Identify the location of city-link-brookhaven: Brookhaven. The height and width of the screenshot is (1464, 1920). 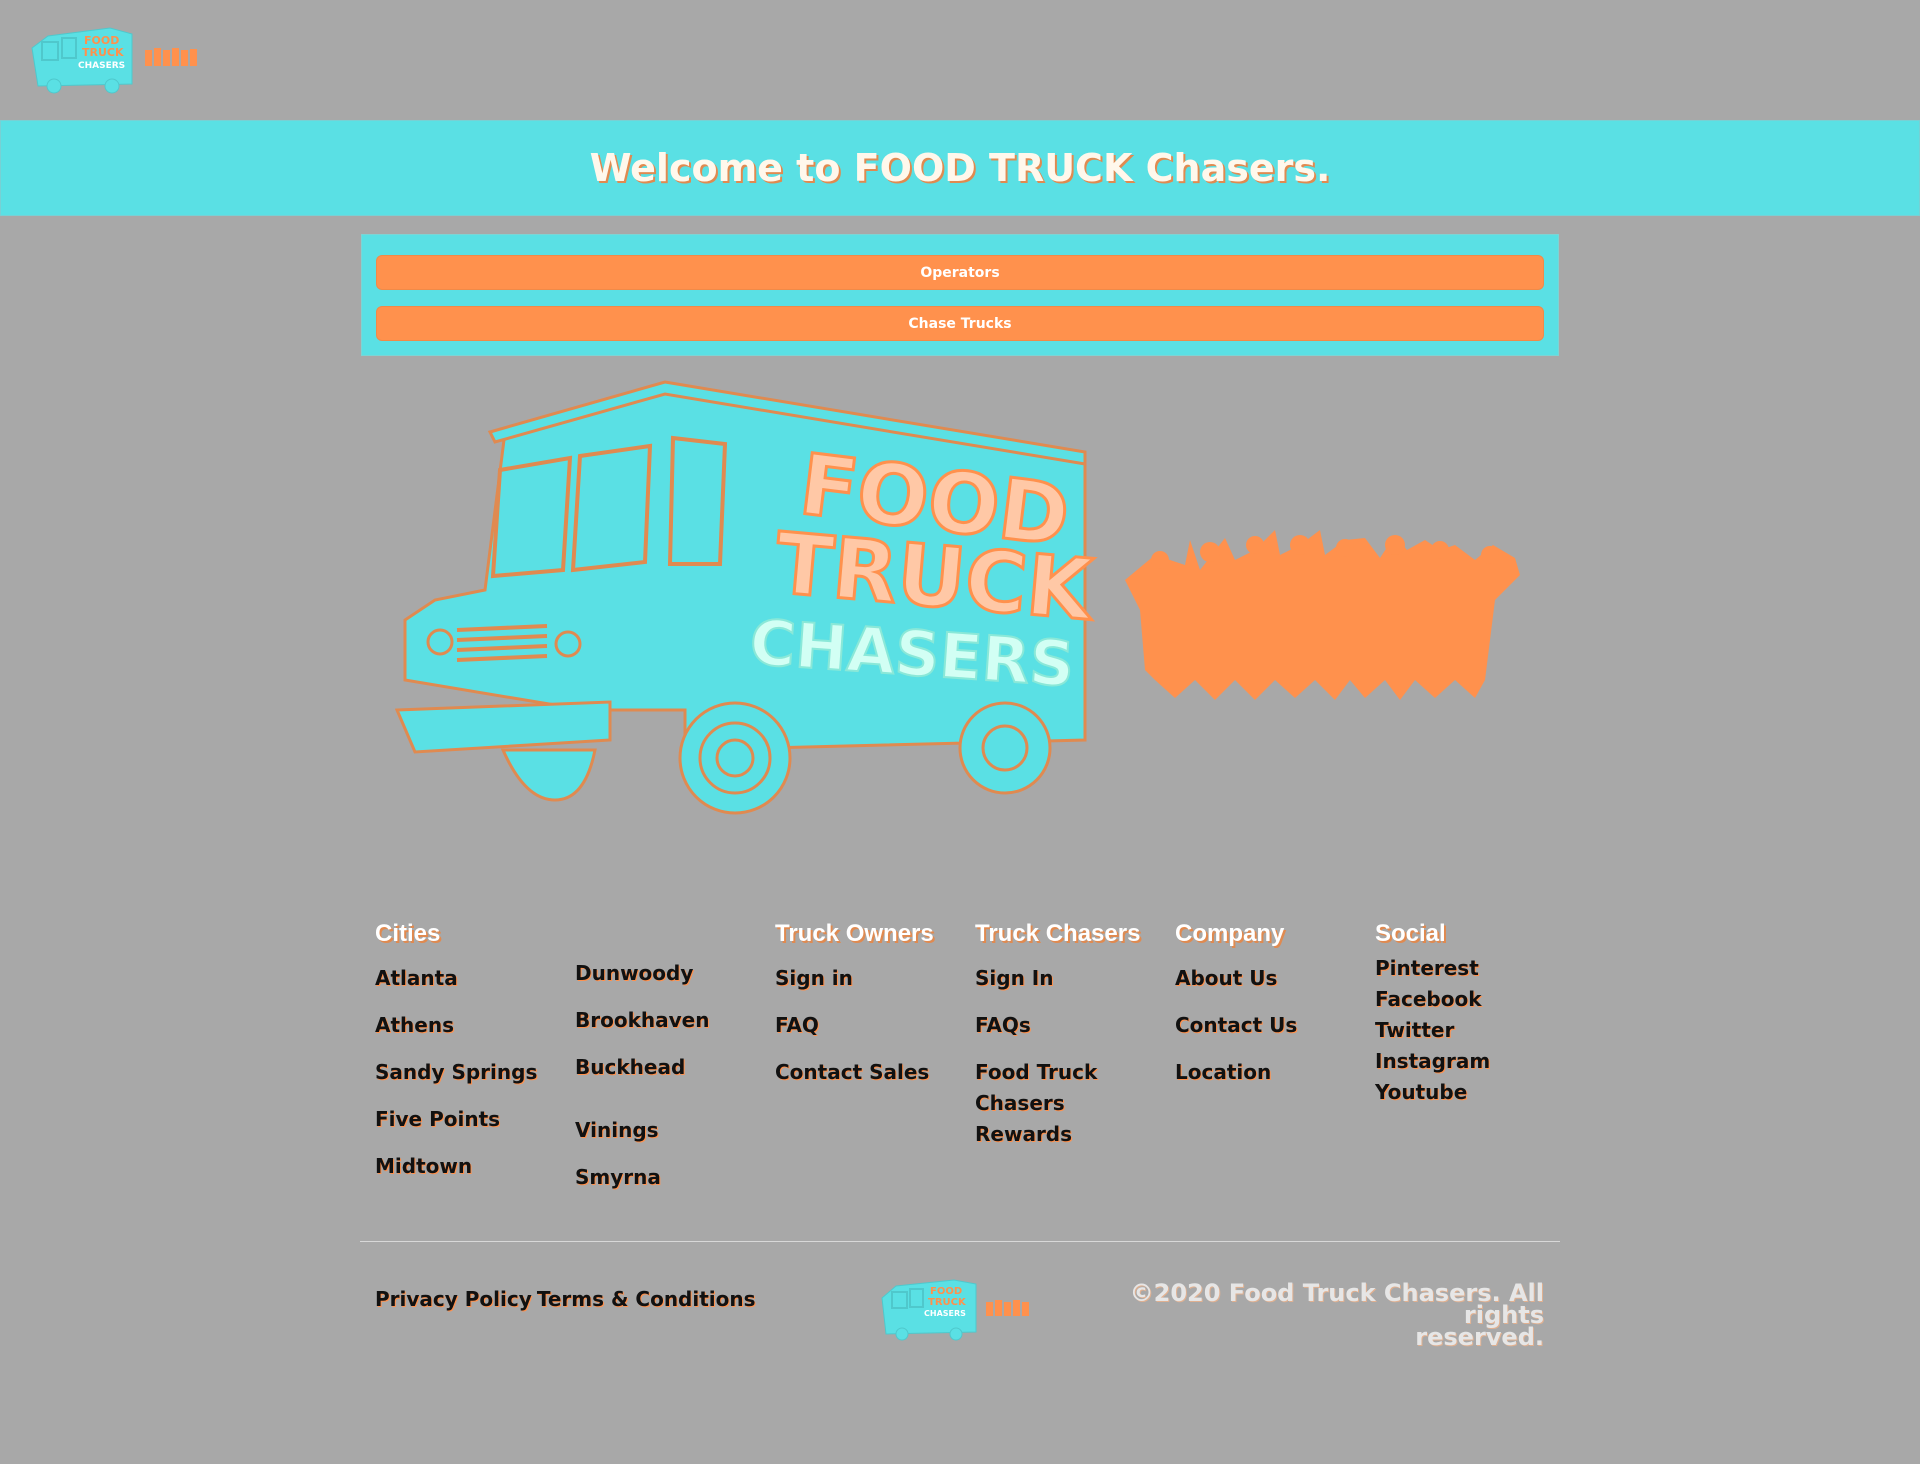
(642, 1031).